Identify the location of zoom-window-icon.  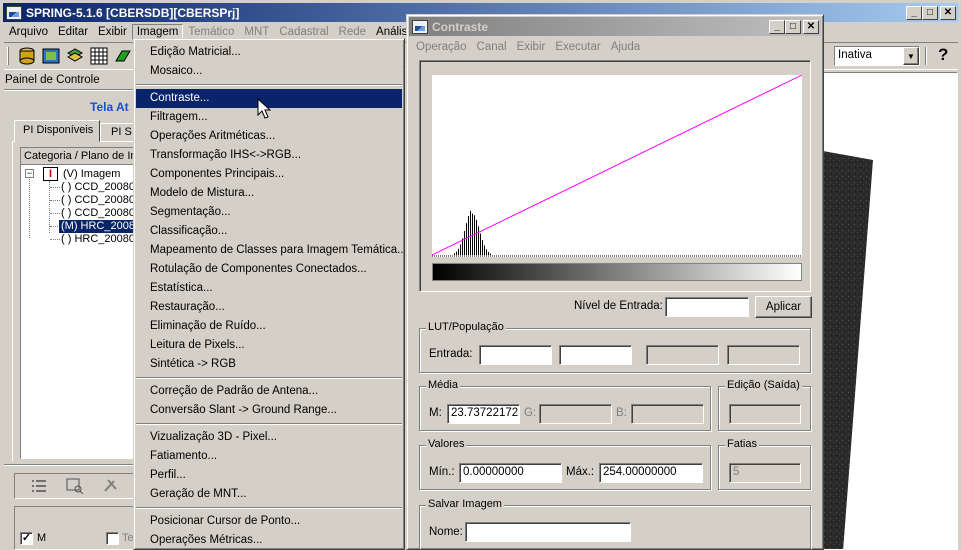
(75, 487).